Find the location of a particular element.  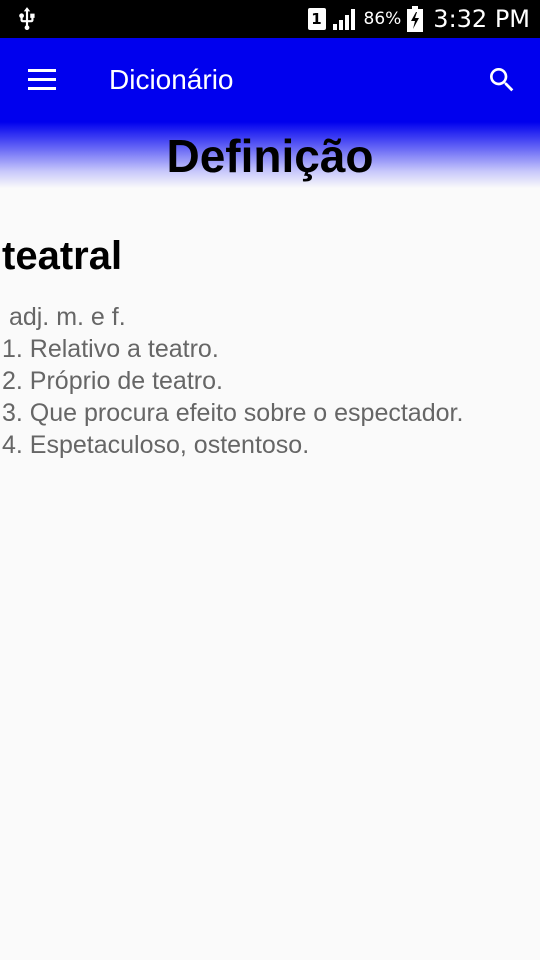

definition-line: 2. Próprio de teatro. is located at coordinates (112, 381).